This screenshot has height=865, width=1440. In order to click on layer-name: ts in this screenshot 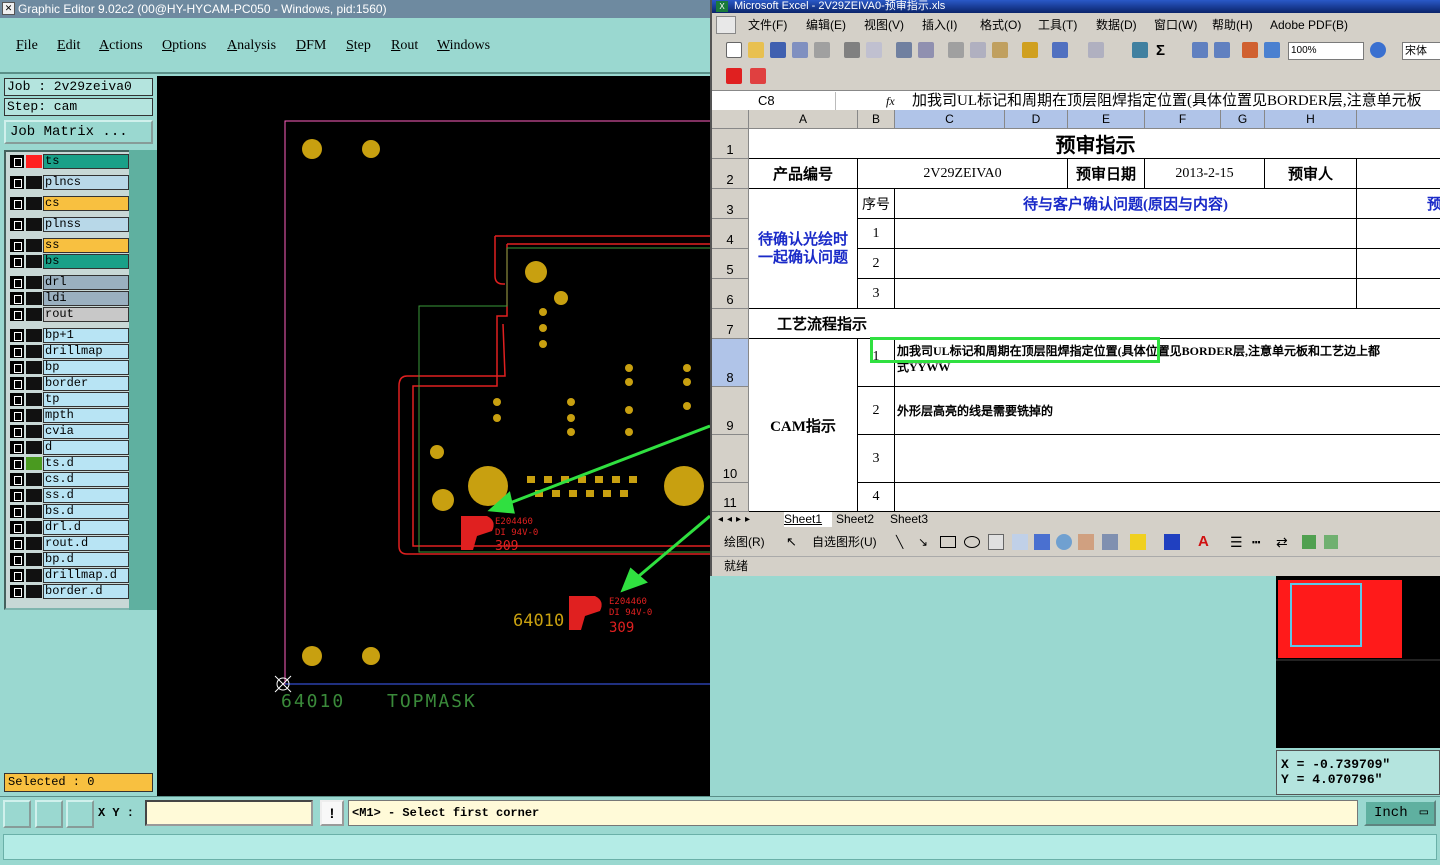, I will do `click(86, 161)`.